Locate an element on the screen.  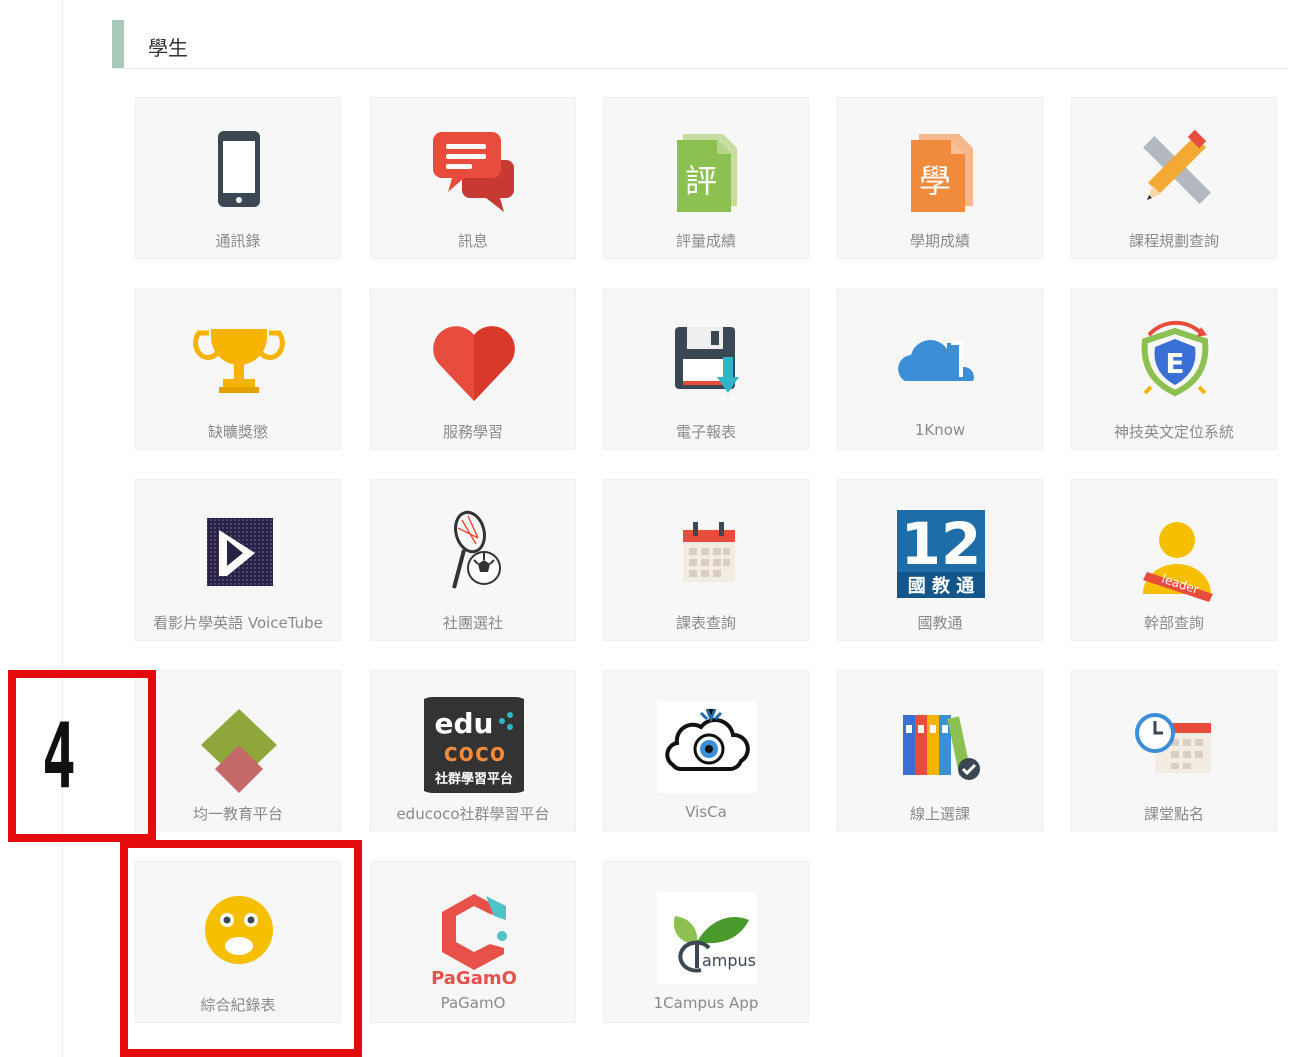
app-tile-english-placement: E 神技英文定位系統 is located at coordinates (1174, 369).